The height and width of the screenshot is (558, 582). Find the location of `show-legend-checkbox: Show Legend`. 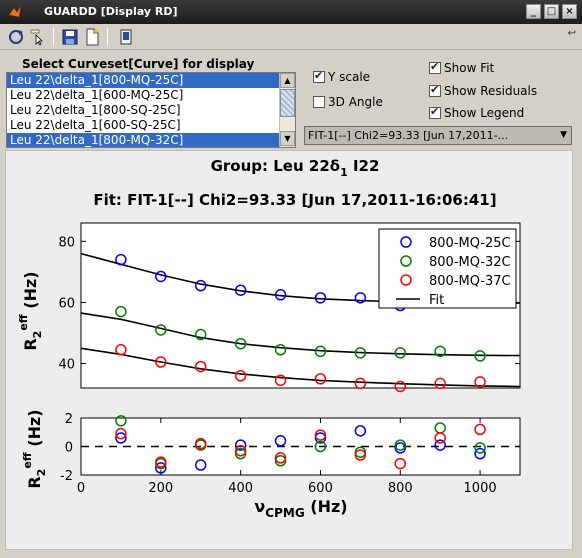

show-legend-checkbox: Show Legend is located at coordinates (477, 112).